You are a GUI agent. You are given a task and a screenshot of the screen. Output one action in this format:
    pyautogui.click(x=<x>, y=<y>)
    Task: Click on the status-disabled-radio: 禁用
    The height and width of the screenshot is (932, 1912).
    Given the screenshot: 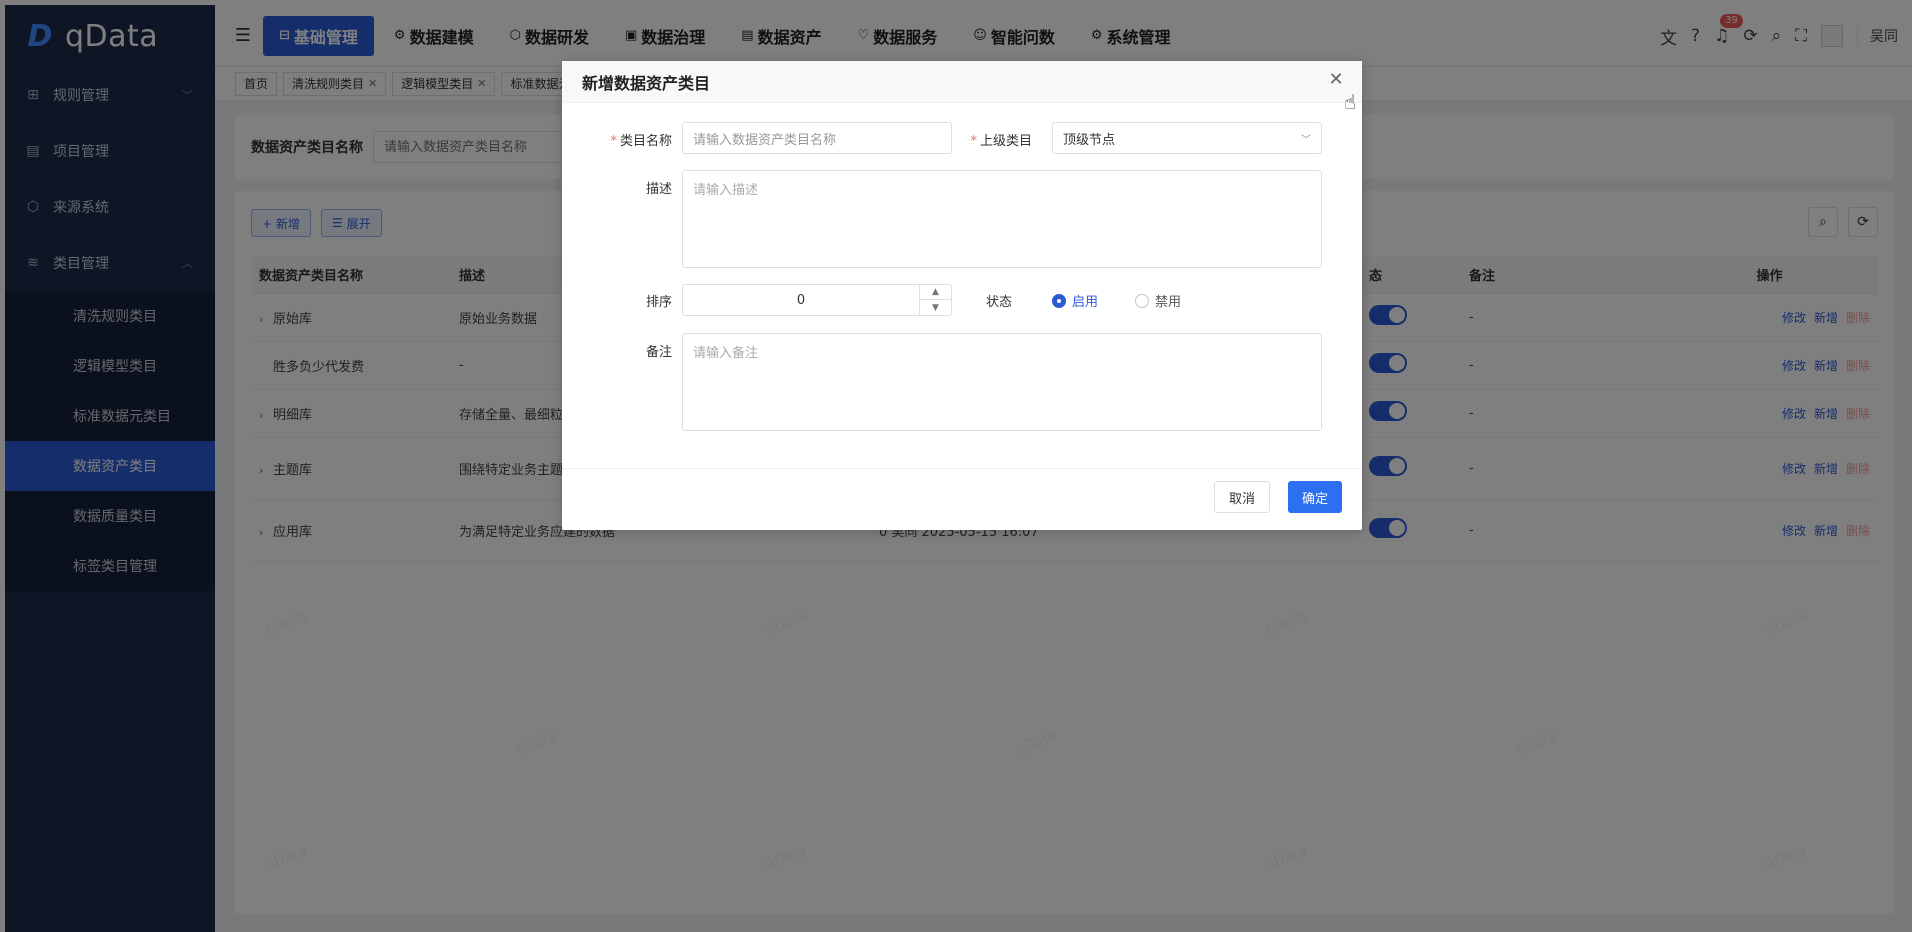 What is the action you would take?
    pyautogui.click(x=1158, y=300)
    